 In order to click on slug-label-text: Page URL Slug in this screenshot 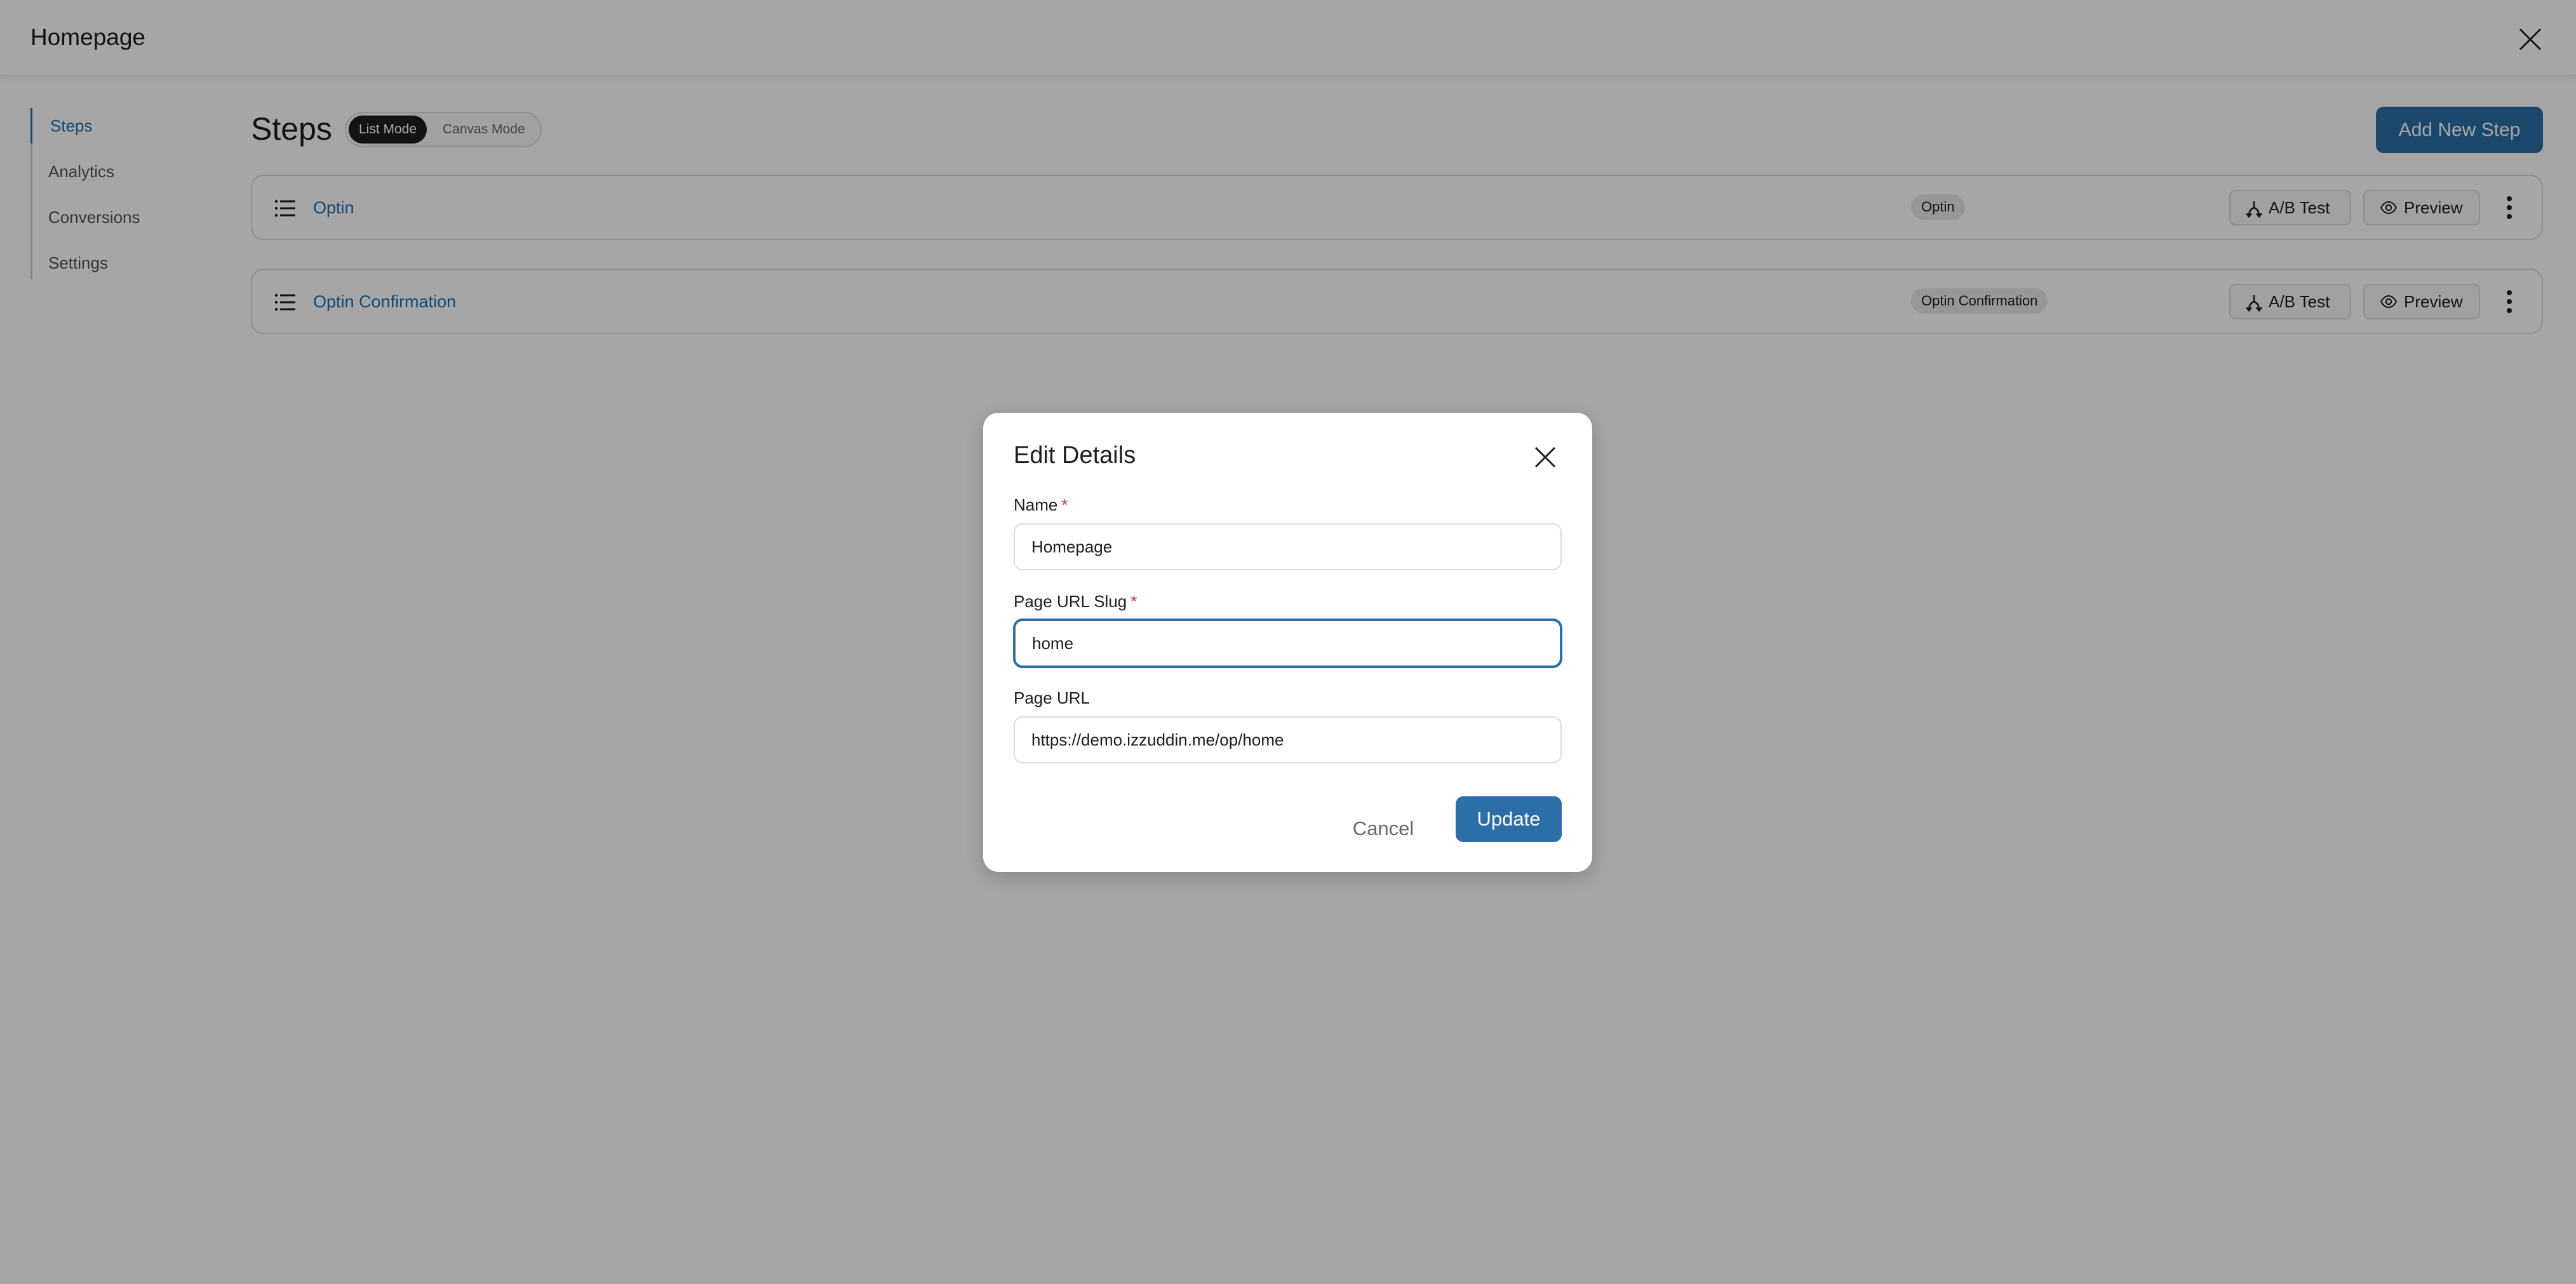, I will do `click(1070, 602)`.